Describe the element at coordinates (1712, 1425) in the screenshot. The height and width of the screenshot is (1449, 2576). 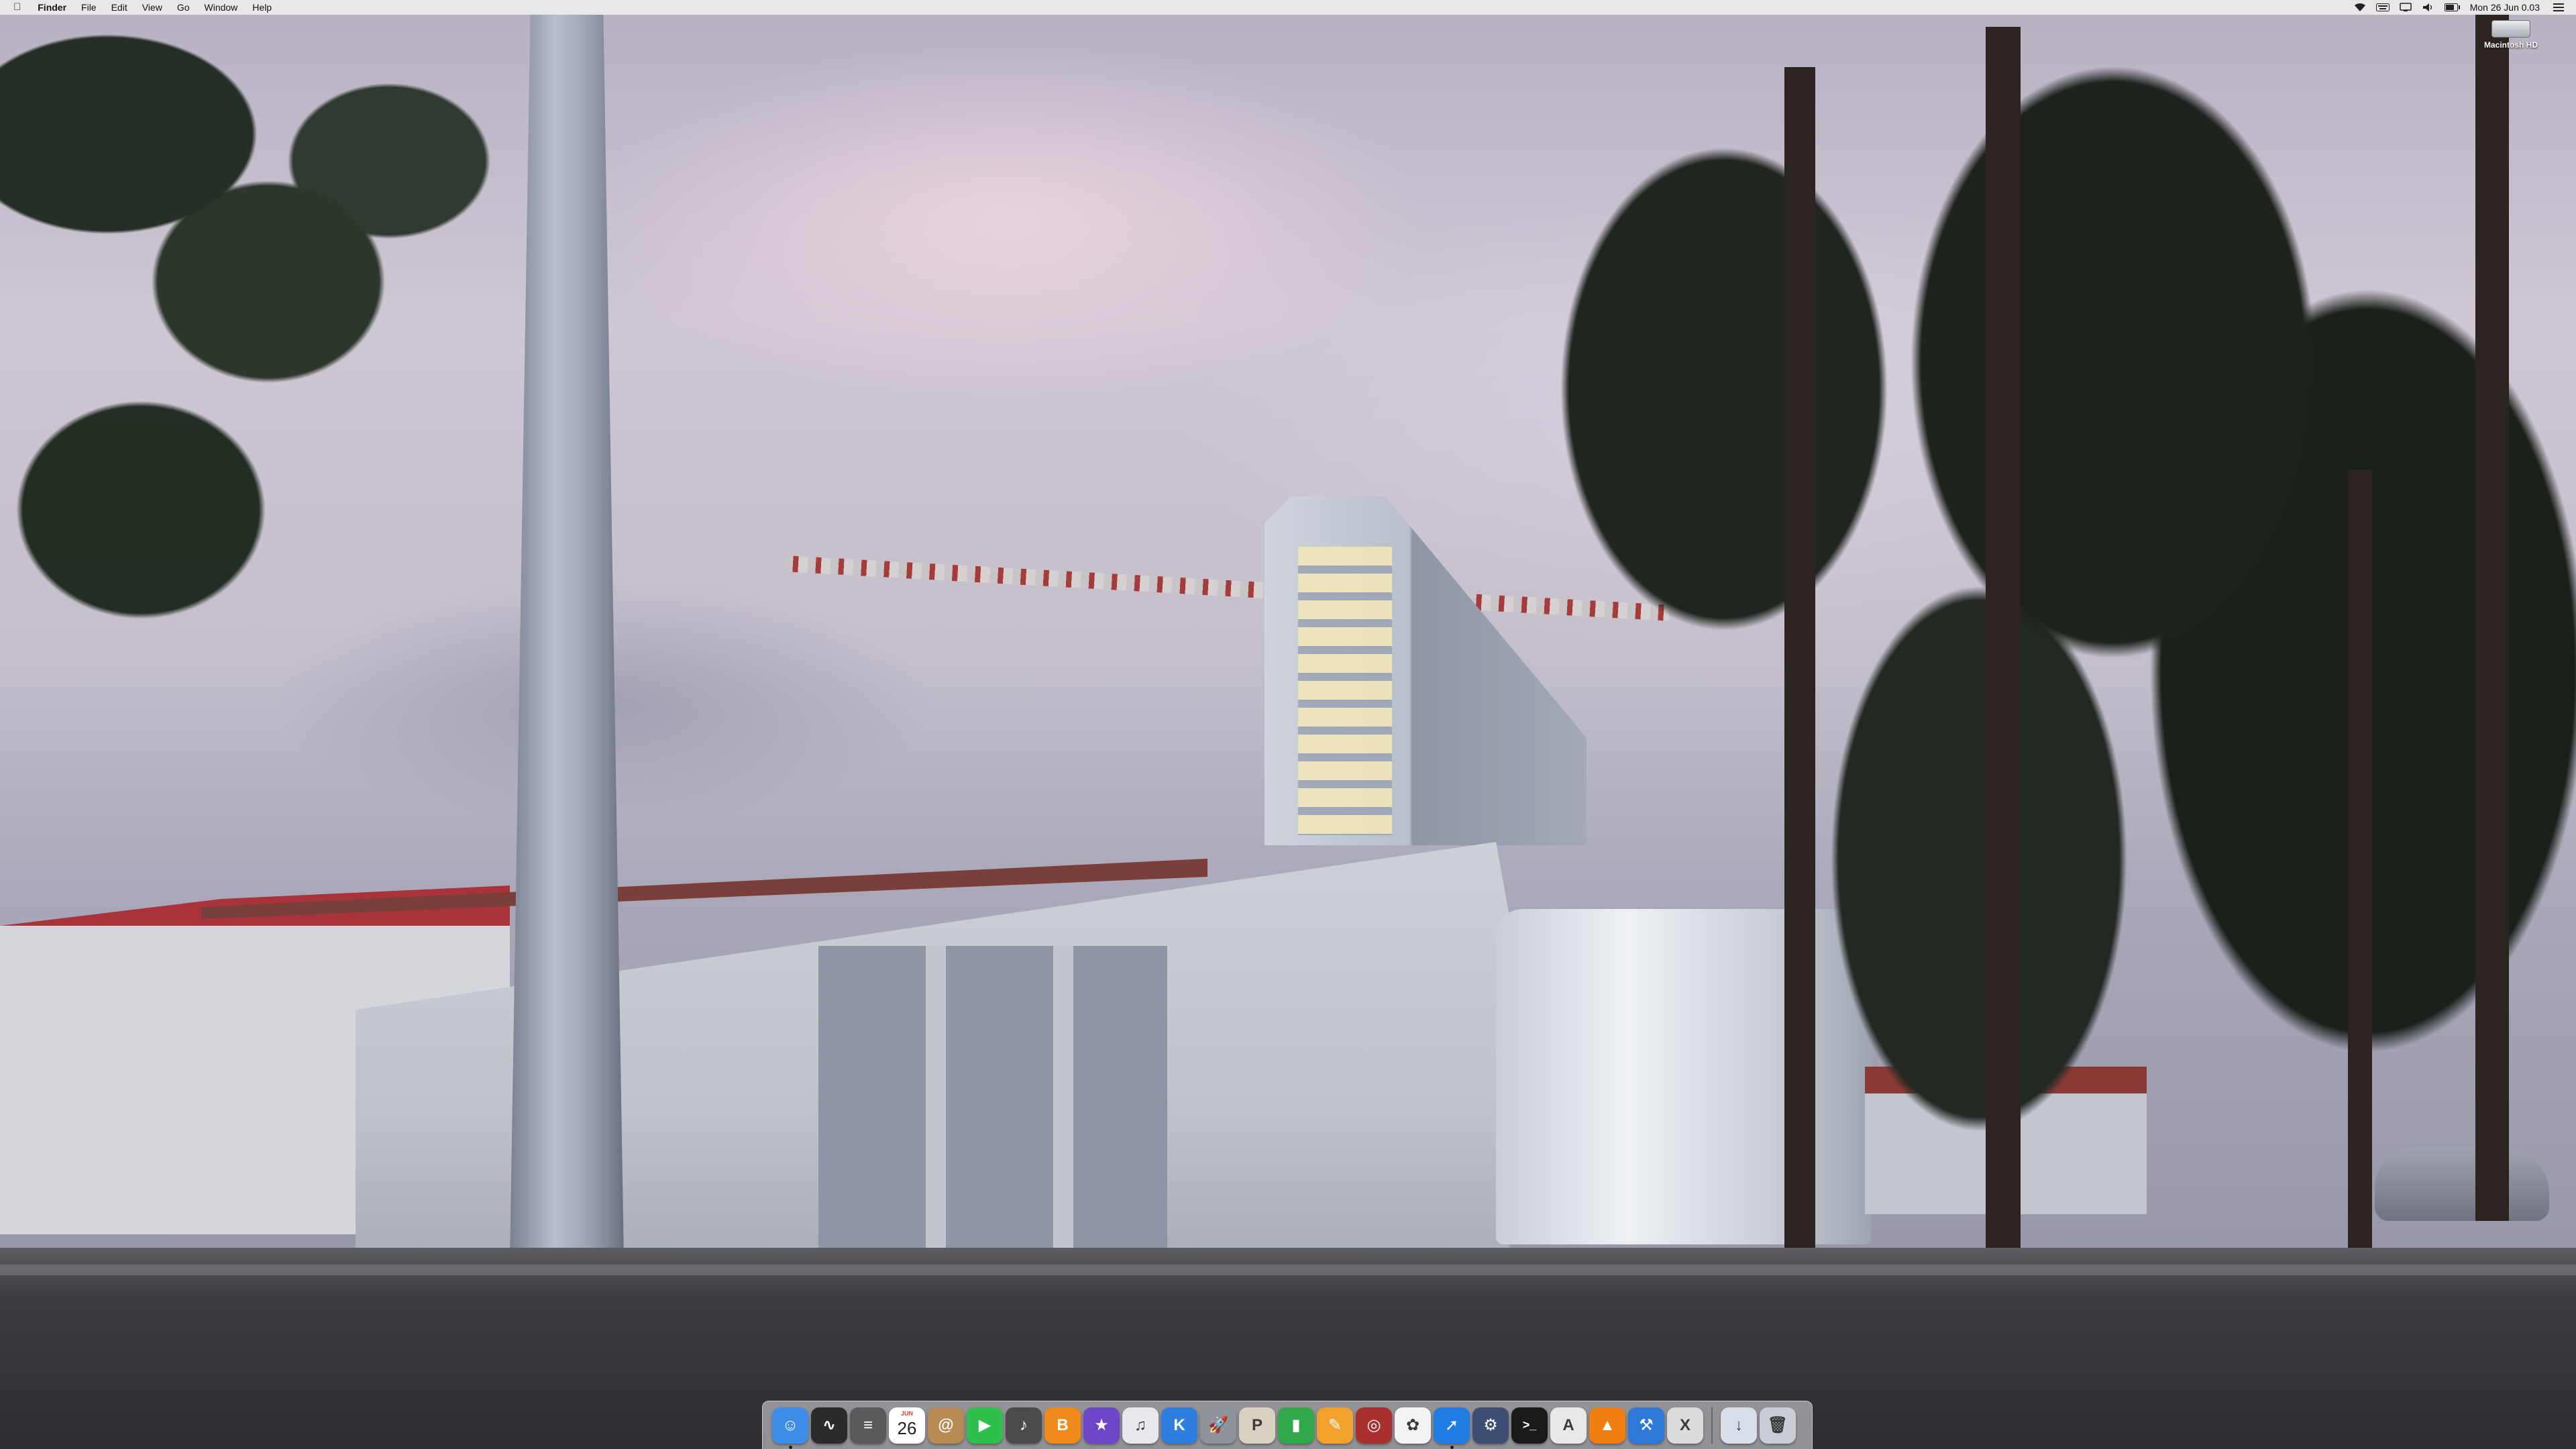
I see `dock-separator` at that location.